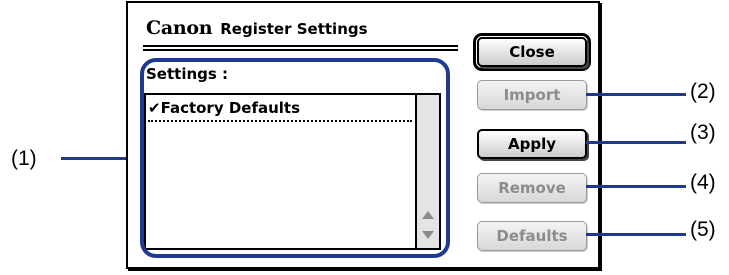 The width and height of the screenshot is (729, 275). Describe the element at coordinates (187, 74) in the screenshot. I see `settings-label: Settings :` at that location.